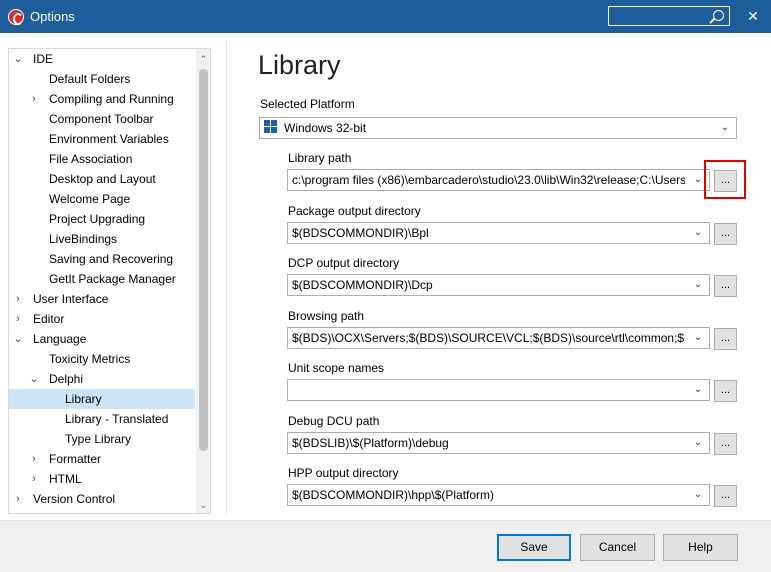 The width and height of the screenshot is (771, 572). I want to click on tree-item-label: Language, so click(60, 339).